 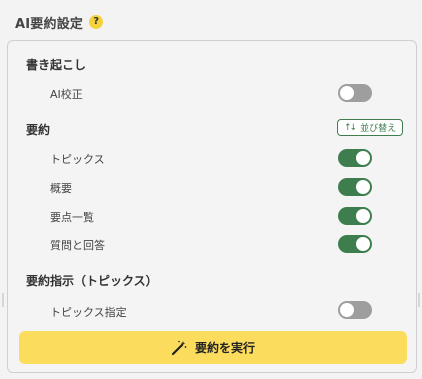 What do you see at coordinates (61, 188) in the screenshot?
I see `summary-item-overview-label: 概要` at bounding box center [61, 188].